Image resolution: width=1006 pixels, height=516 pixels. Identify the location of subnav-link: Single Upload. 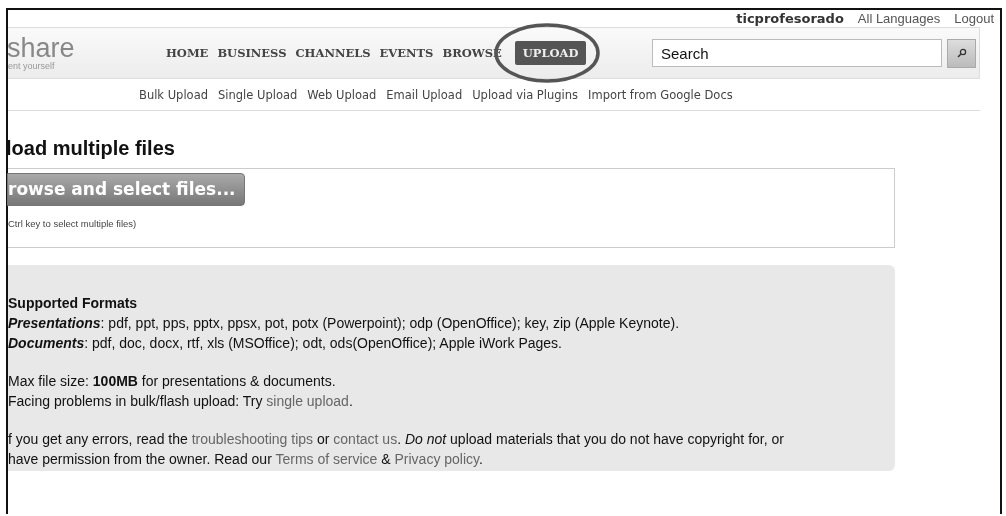
(258, 94).